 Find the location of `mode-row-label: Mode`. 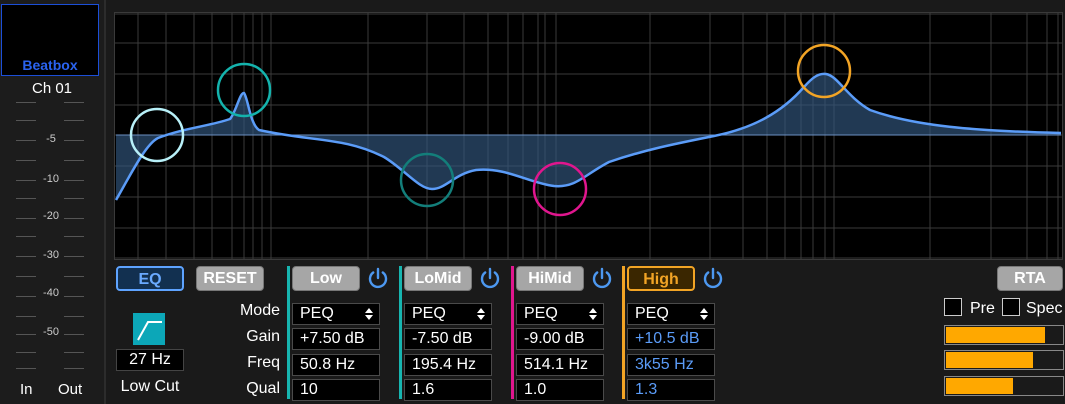

mode-row-label: Mode is located at coordinates (259, 310).